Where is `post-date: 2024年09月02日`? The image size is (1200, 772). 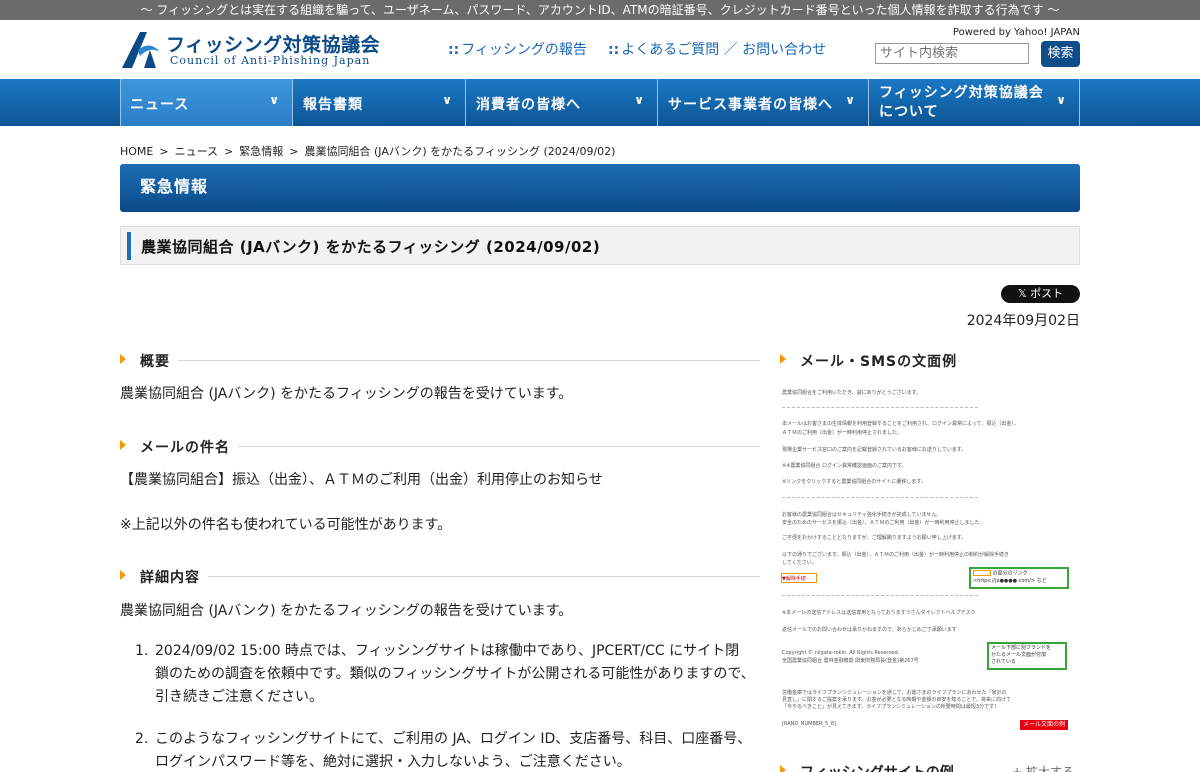
post-date: 2024年09月02日 is located at coordinates (1023, 321).